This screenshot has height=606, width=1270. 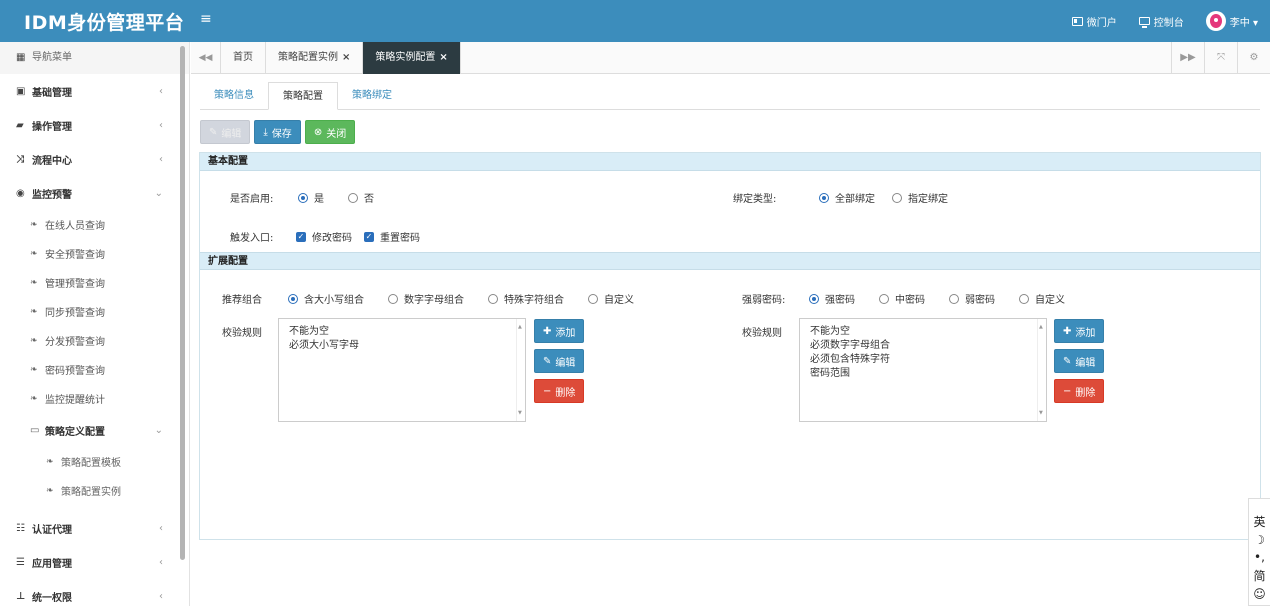 I want to click on sidebar-item-workflow: ⤨ 流程中心 ‹, so click(x=94, y=159).